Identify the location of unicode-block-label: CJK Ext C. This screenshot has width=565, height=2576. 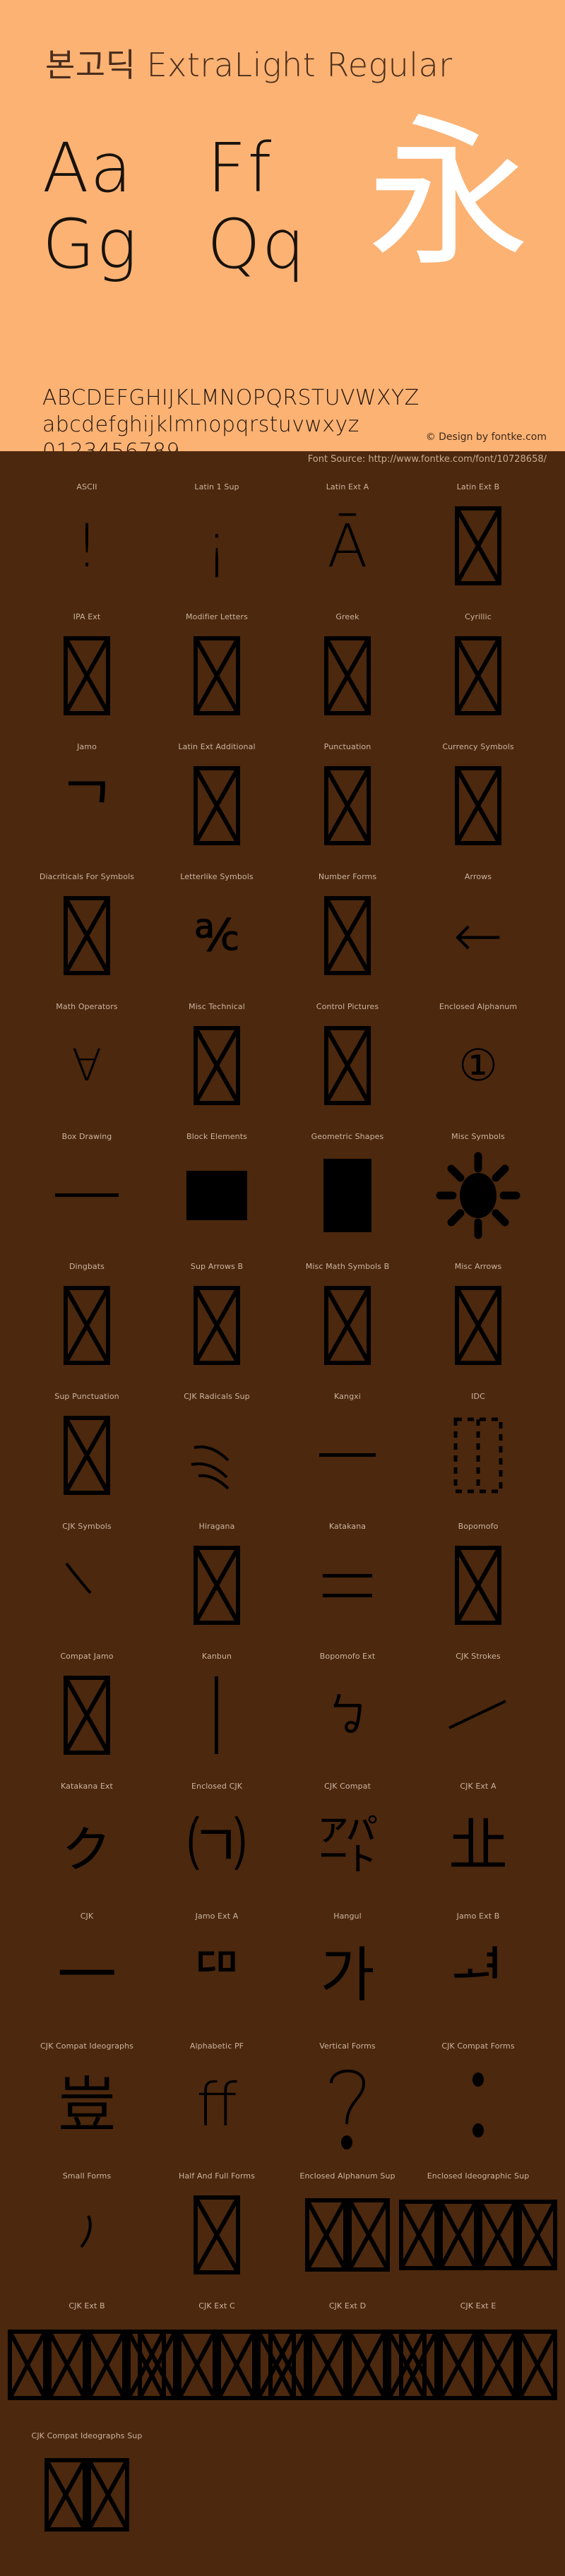
(217, 2305).